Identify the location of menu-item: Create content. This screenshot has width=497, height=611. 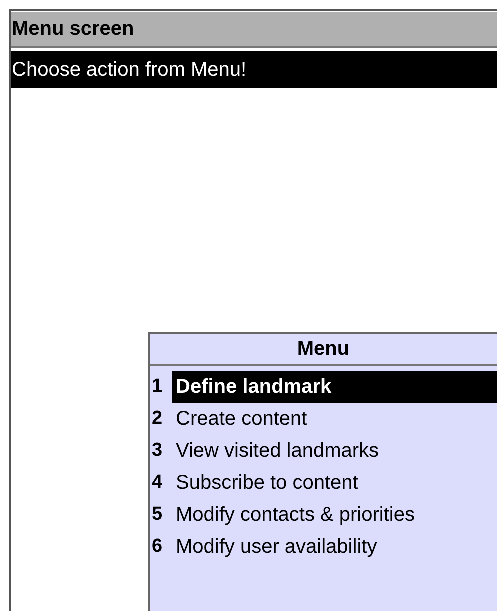
(334, 419).